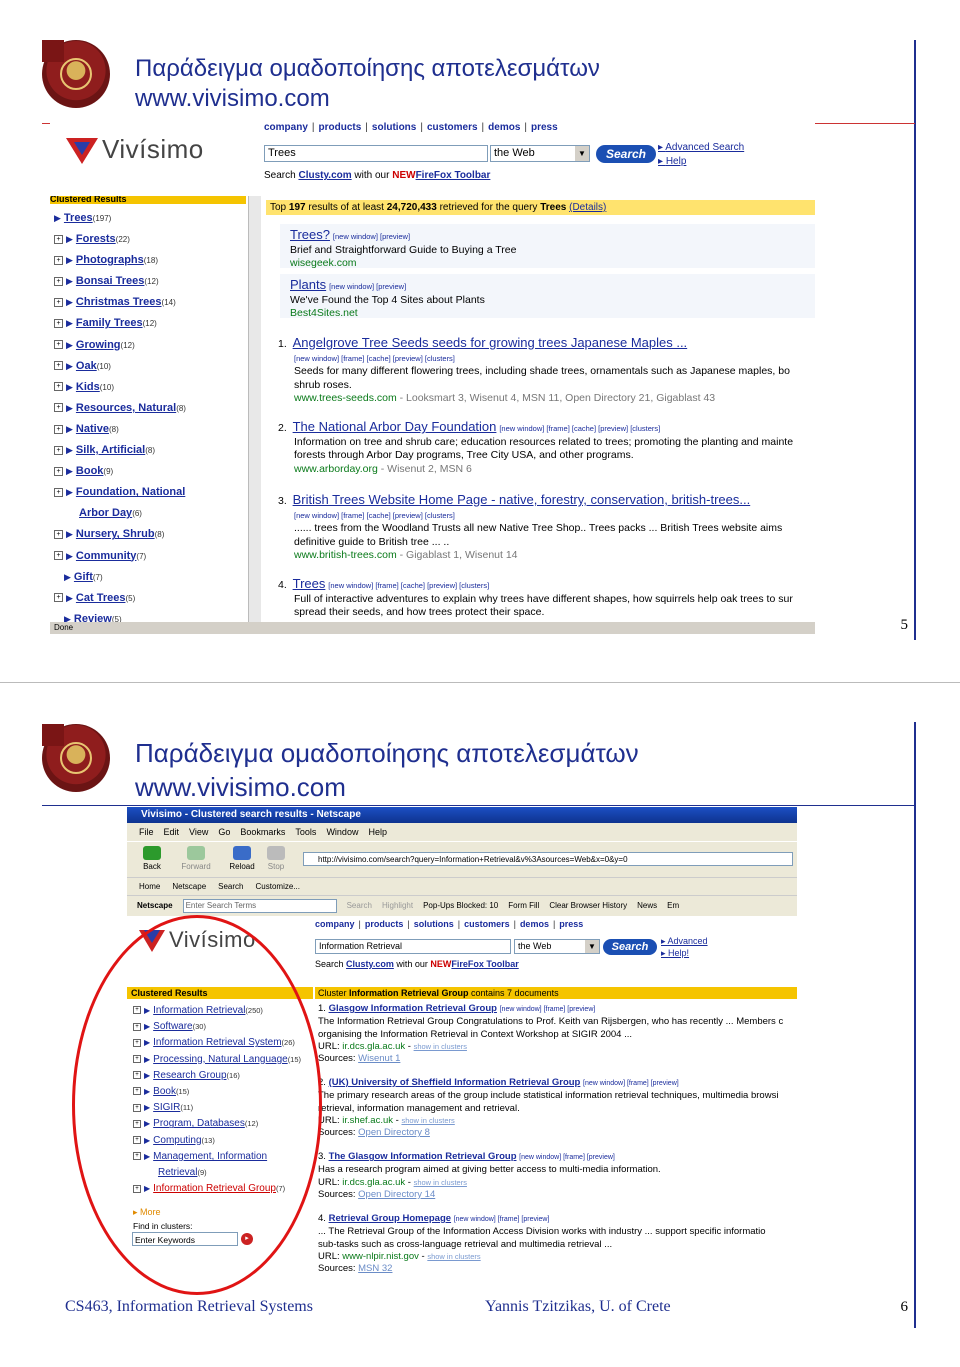  I want to click on result-url: www.arborday.org, so click(336, 469).